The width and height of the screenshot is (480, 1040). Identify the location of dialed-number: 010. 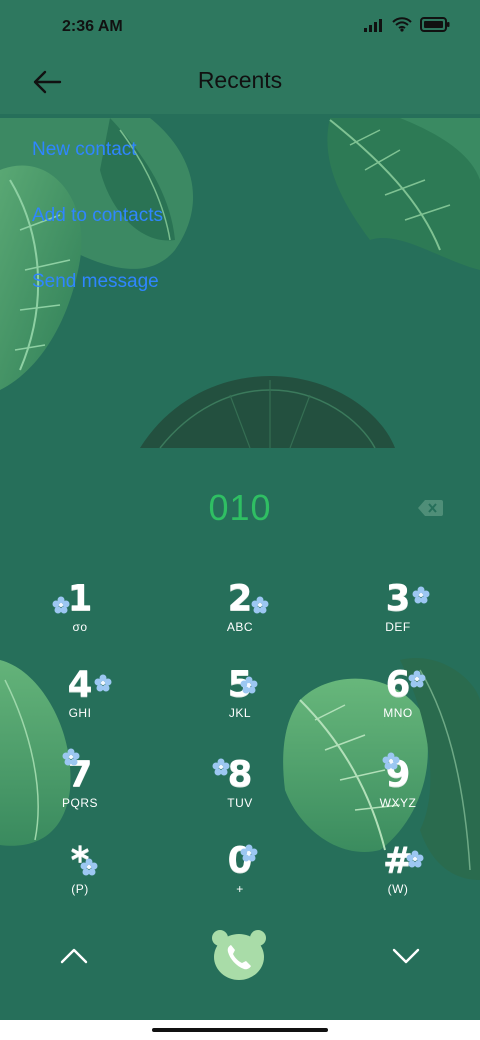
(240, 507).